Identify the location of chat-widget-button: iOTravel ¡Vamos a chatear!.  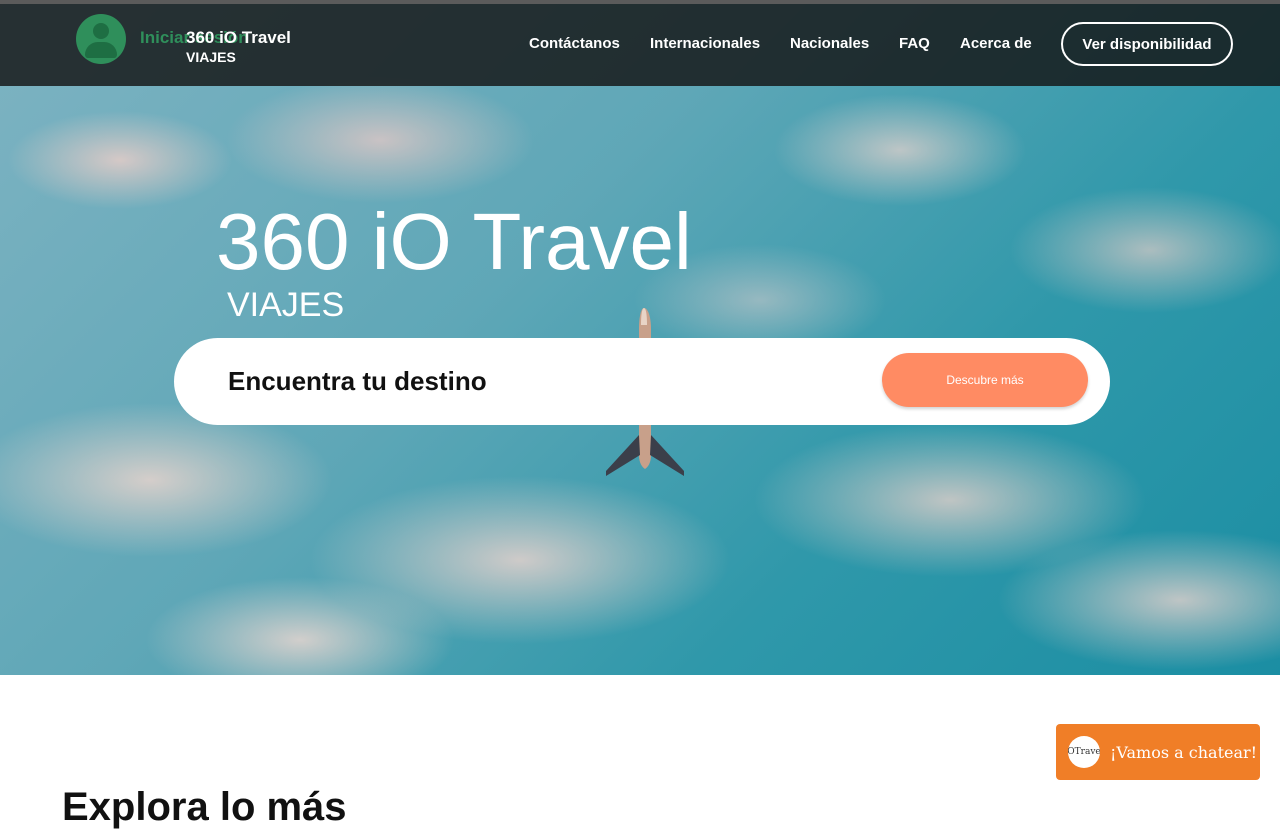
(1158, 752).